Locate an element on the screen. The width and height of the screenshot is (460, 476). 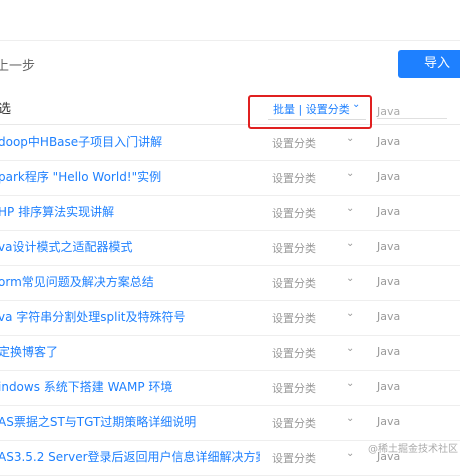
table-row: park程序 "Hello World!"实例 设置分类 ⌄ Java is located at coordinates (230, 178).